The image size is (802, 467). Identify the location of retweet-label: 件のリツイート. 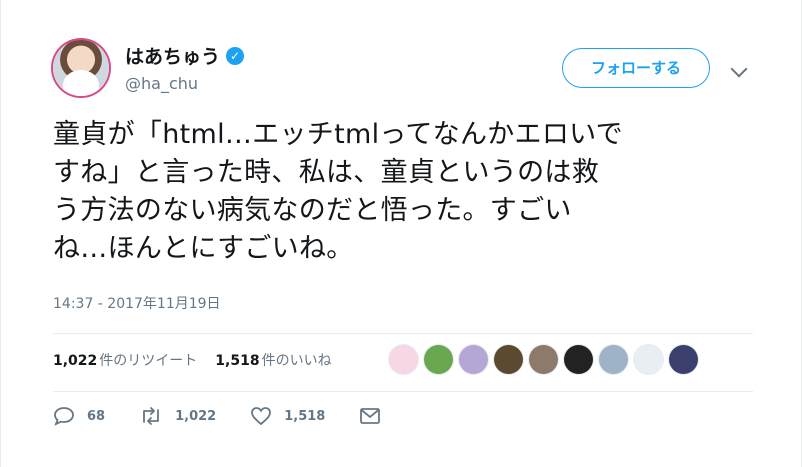
(148, 361).